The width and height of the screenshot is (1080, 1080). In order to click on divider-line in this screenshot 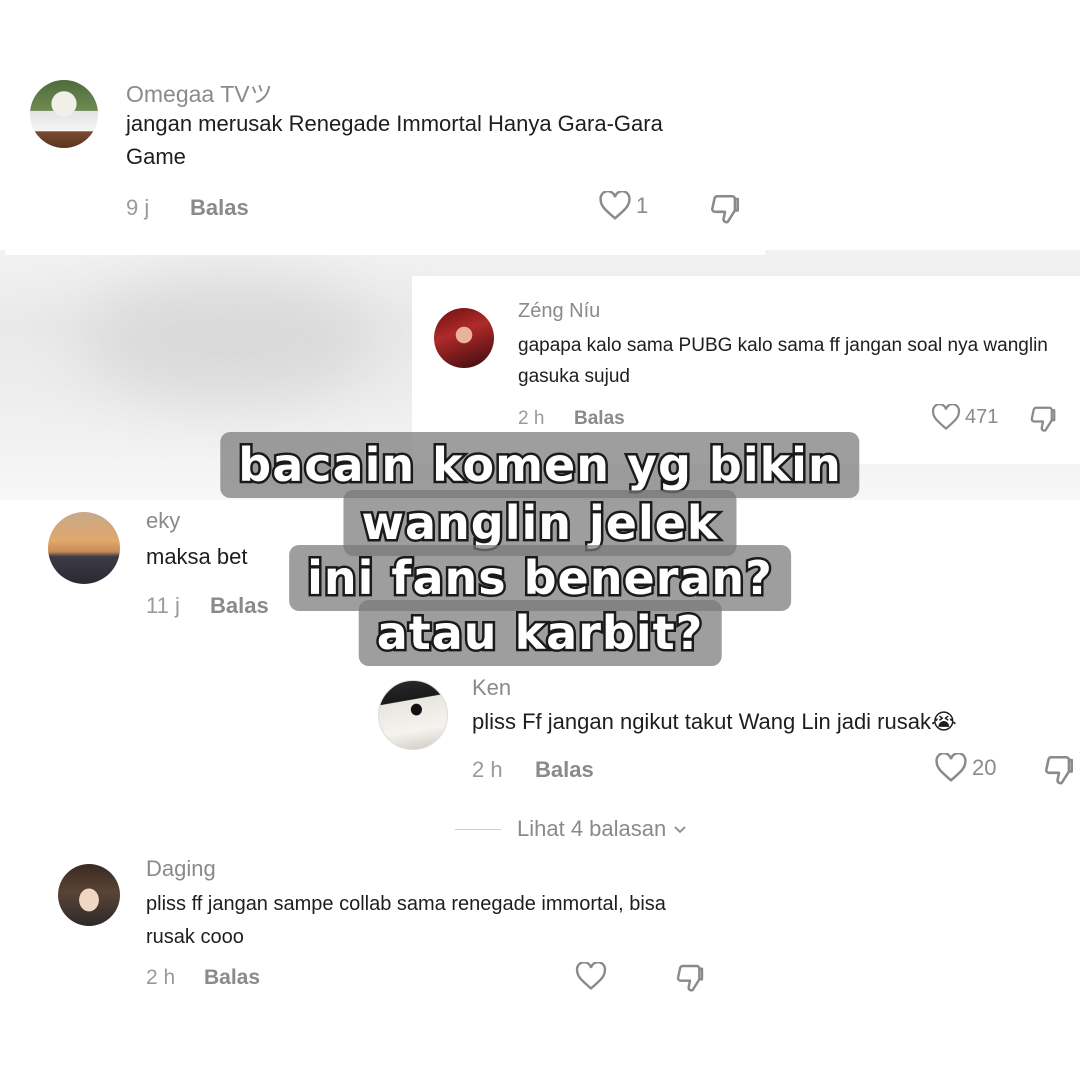, I will do `click(478, 829)`.